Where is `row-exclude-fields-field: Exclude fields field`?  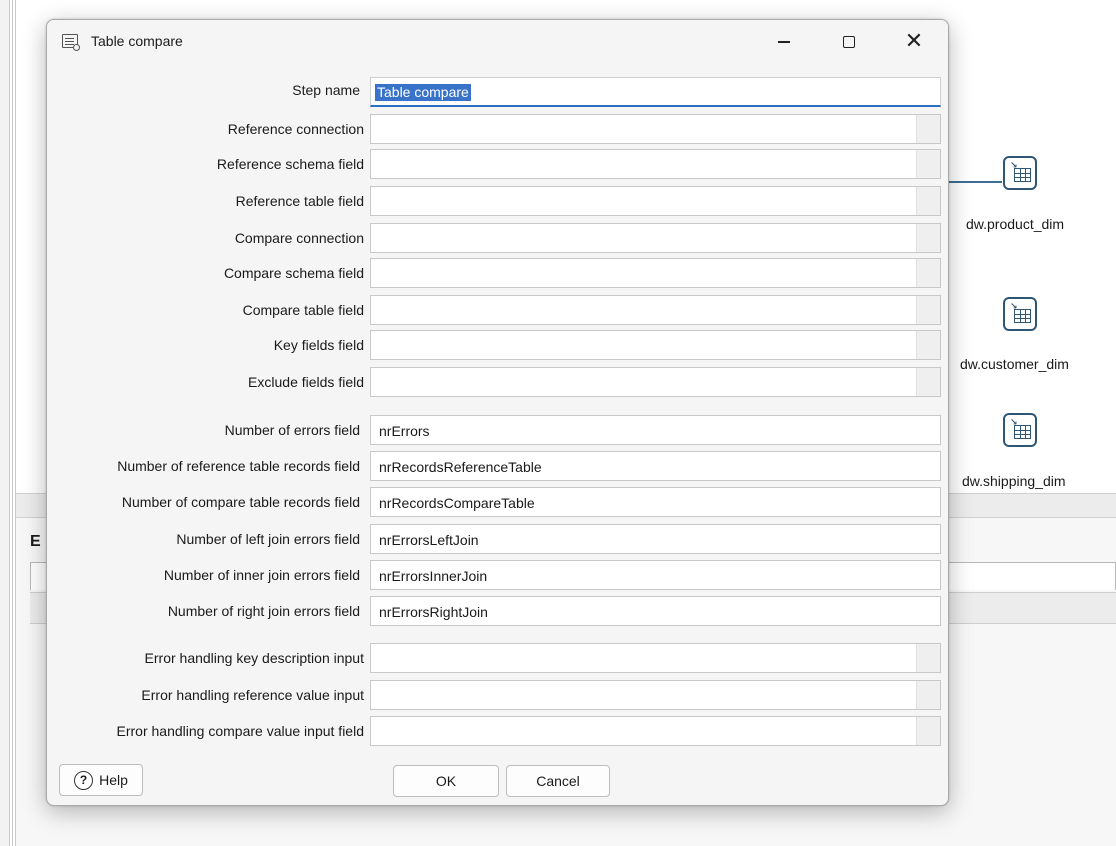 row-exclude-fields-field: Exclude fields field is located at coordinates (497, 382).